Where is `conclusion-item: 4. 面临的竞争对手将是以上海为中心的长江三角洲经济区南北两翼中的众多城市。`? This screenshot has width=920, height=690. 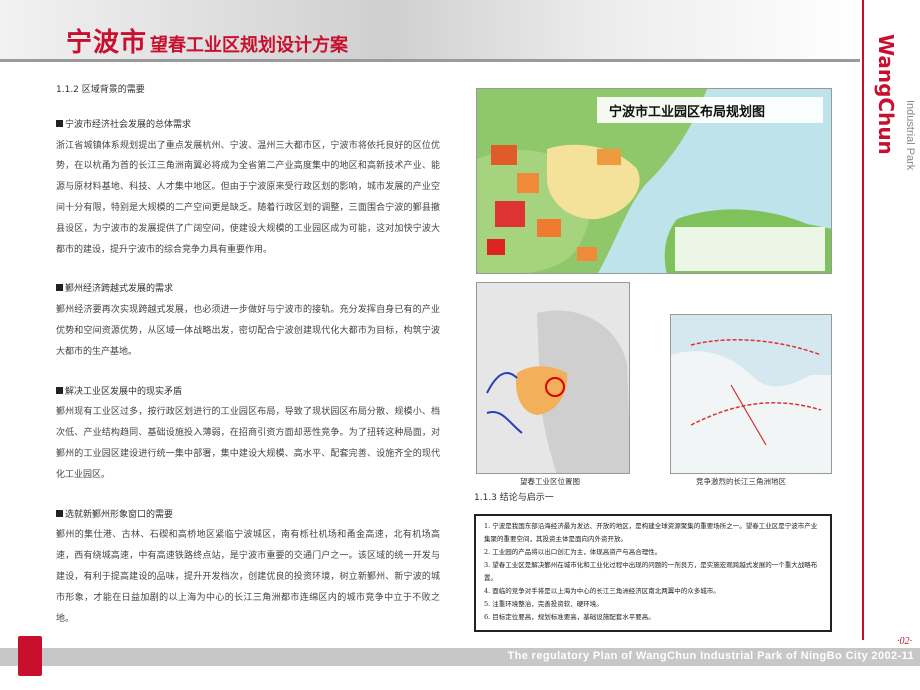 conclusion-item: 4. 面临的竞争对手将是以上海为中心的长江三角洲经济区南北两翼中的众多城市。 is located at coordinates (602, 591).